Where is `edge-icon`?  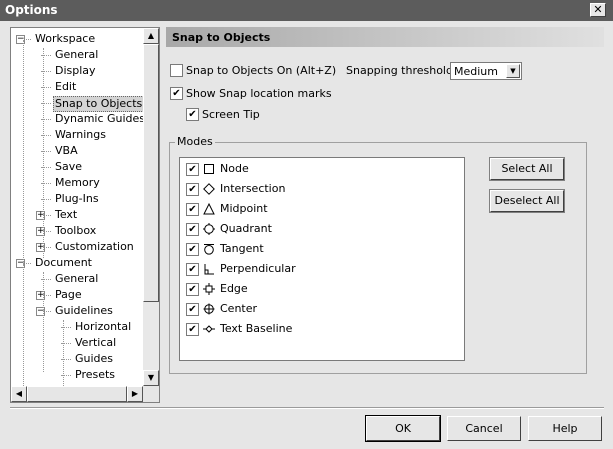
edge-icon is located at coordinates (209, 289).